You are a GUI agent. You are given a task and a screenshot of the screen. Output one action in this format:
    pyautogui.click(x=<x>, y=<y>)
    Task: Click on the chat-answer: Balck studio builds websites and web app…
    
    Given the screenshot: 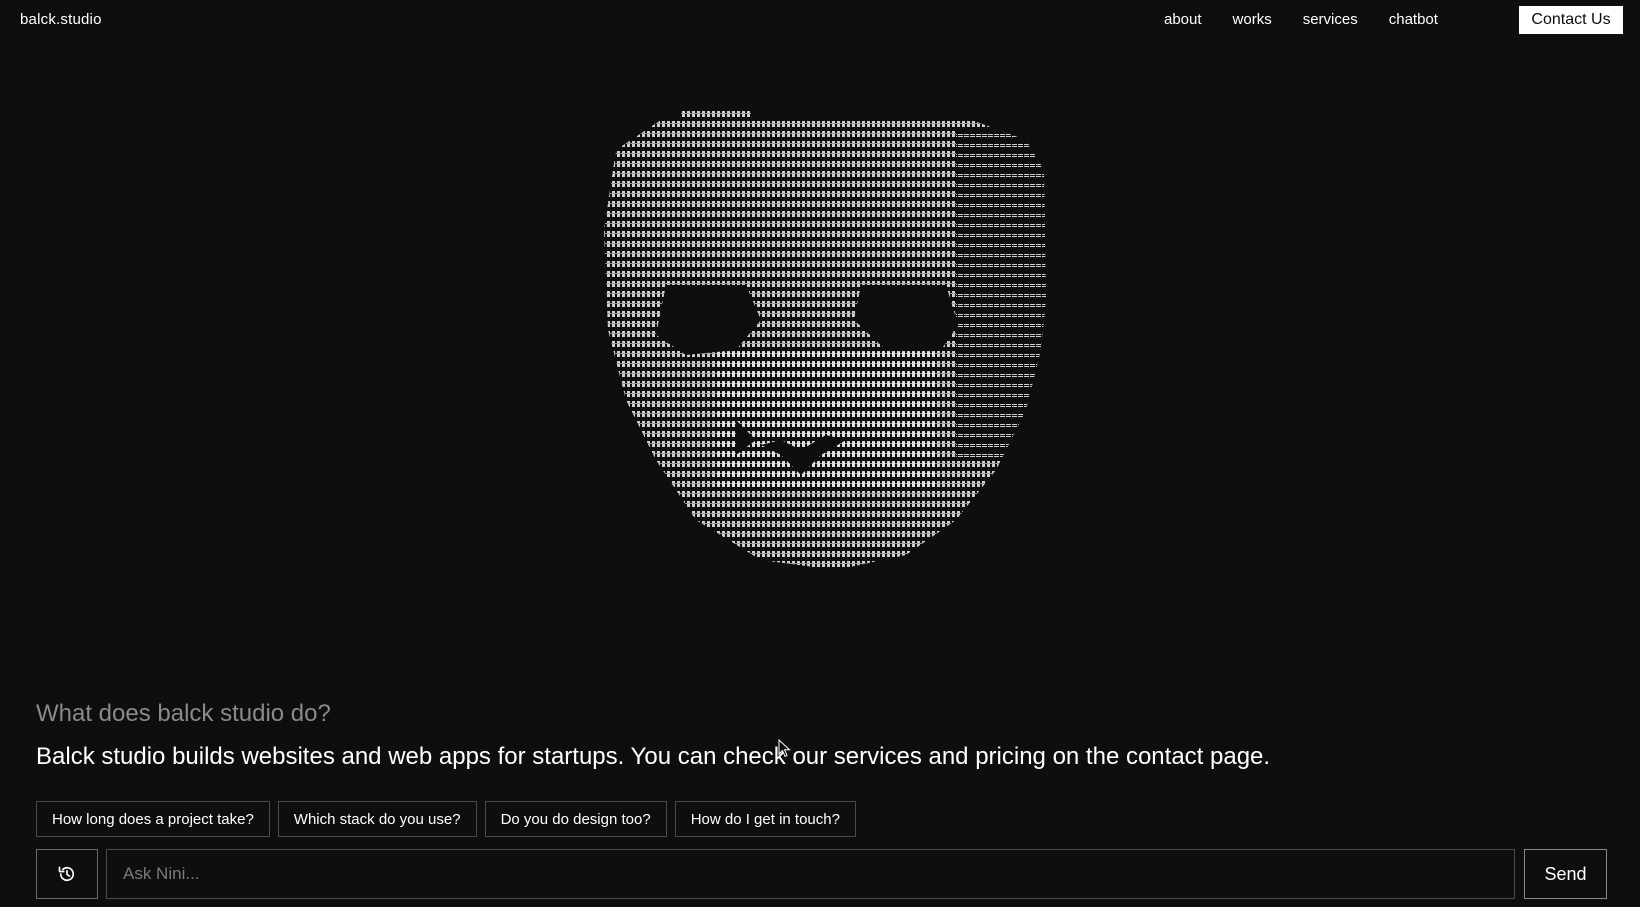 What is the action you would take?
    pyautogui.click(x=653, y=756)
    